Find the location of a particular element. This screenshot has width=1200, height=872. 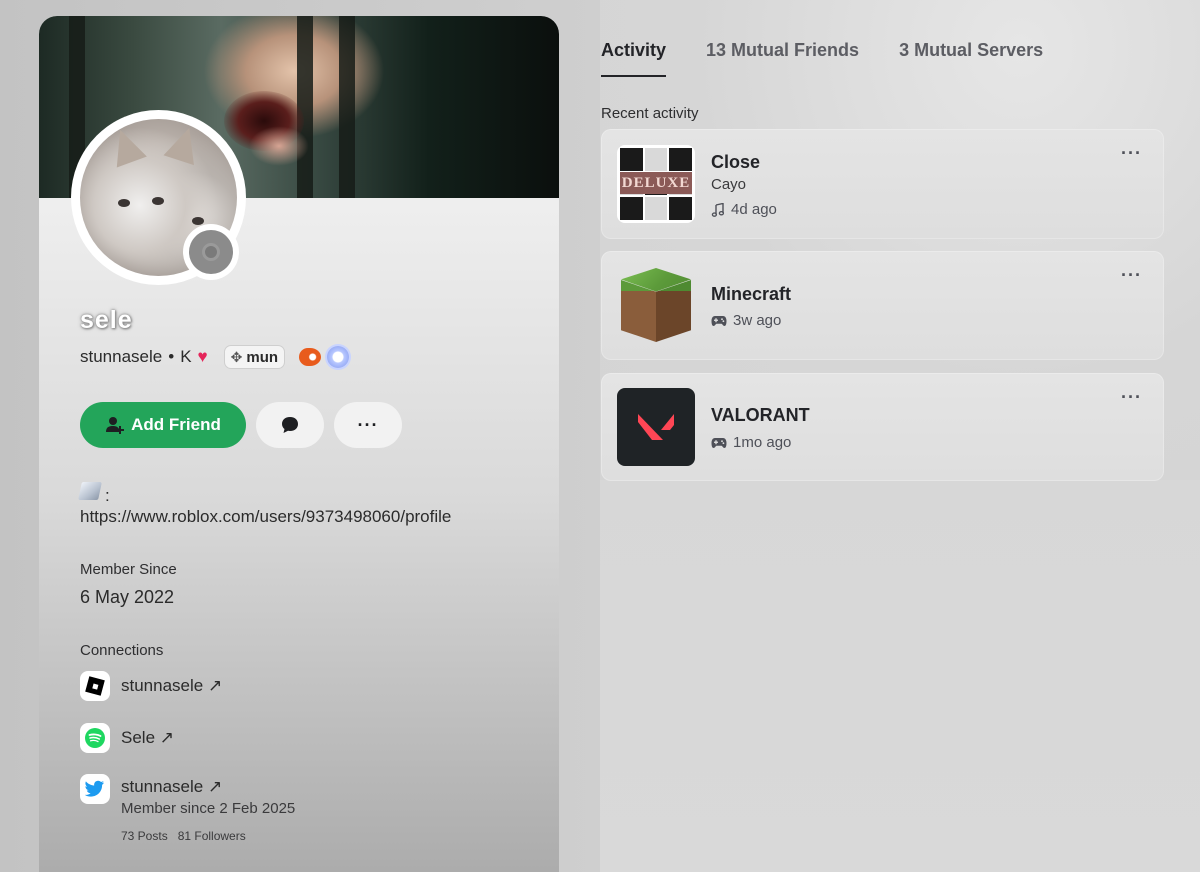

connection-stats: 73 Posts 81 Followers is located at coordinates (208, 836).